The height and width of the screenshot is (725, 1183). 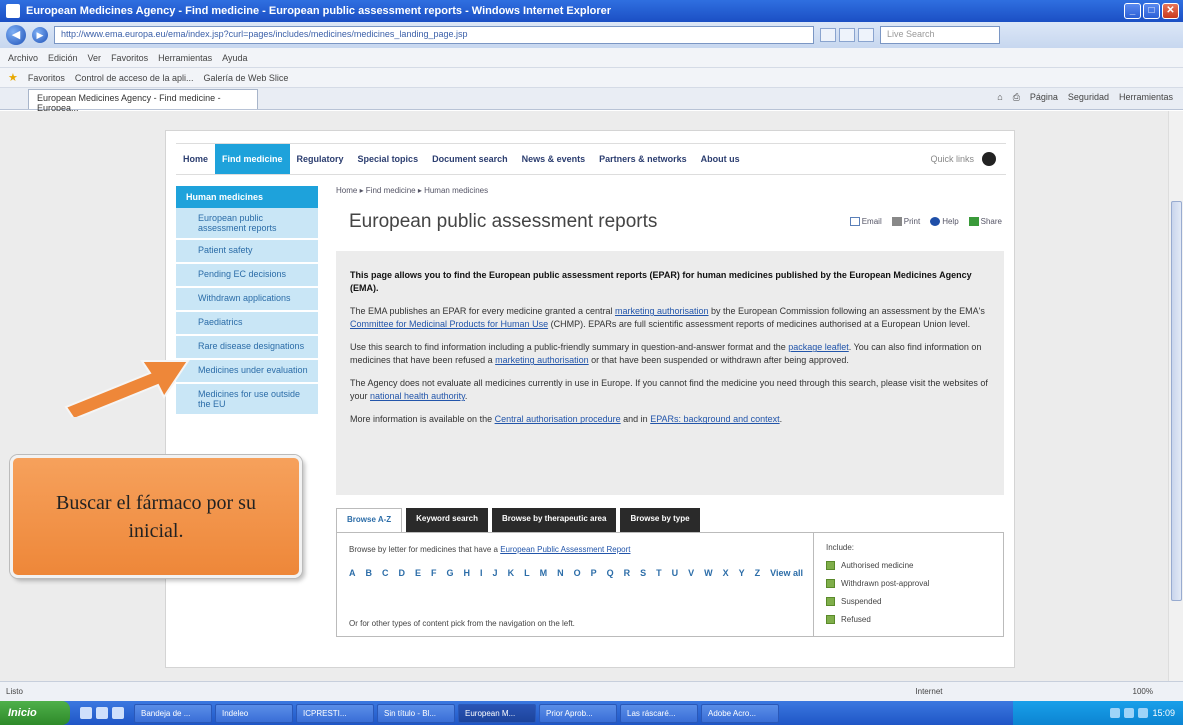 I want to click on filter-refused: Refused, so click(x=908, y=619).